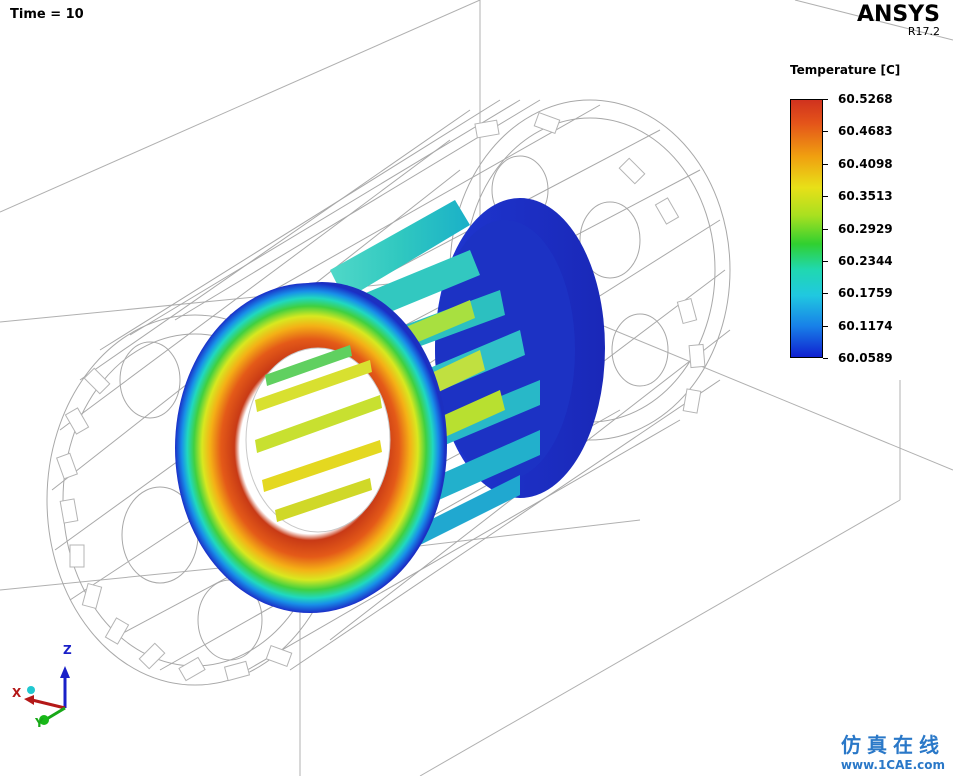 The image size is (953, 776). What do you see at coordinates (865, 163) in the screenshot?
I see `legend-value: 60.4098` at bounding box center [865, 163].